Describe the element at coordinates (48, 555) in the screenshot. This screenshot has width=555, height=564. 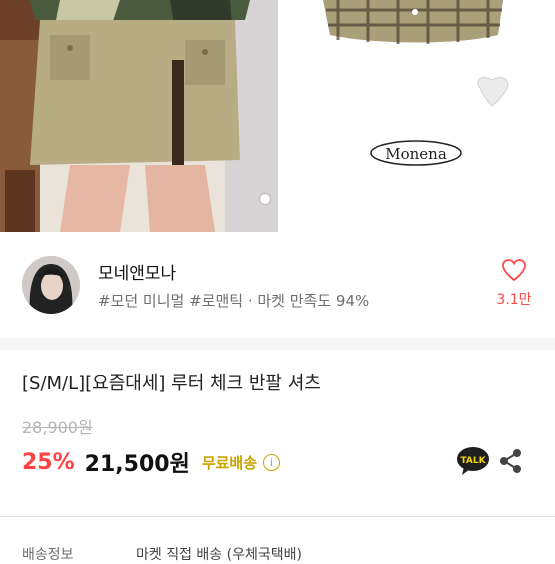
I see `delivery-label: 배송정보` at that location.